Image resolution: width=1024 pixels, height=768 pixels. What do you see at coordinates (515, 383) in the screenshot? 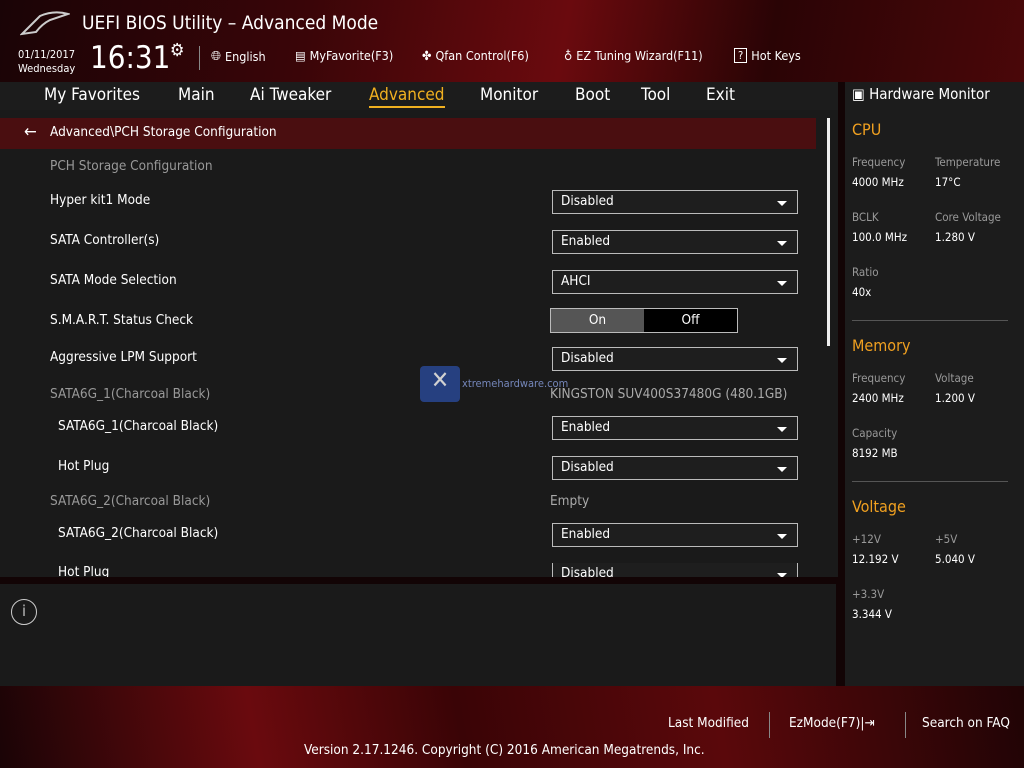
I see `watermark-text: xtremehardware.com` at bounding box center [515, 383].